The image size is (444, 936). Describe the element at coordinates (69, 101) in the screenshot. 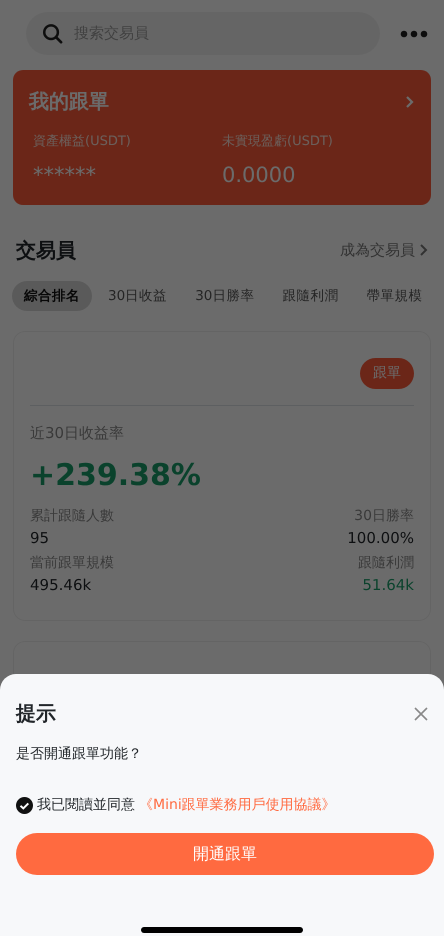

I see `card-title: 我的跟單` at that location.